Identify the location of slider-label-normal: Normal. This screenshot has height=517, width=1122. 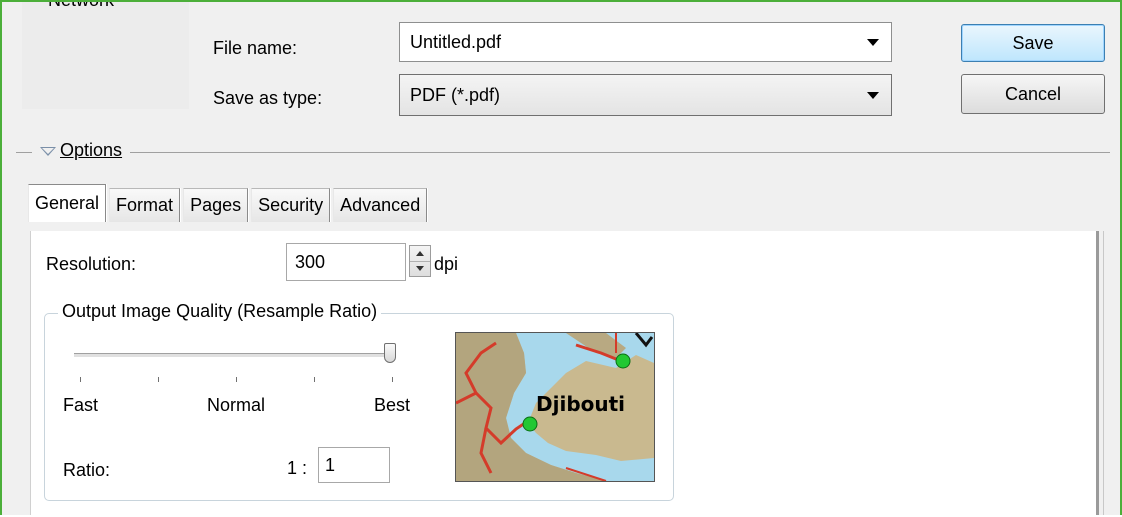
(236, 405).